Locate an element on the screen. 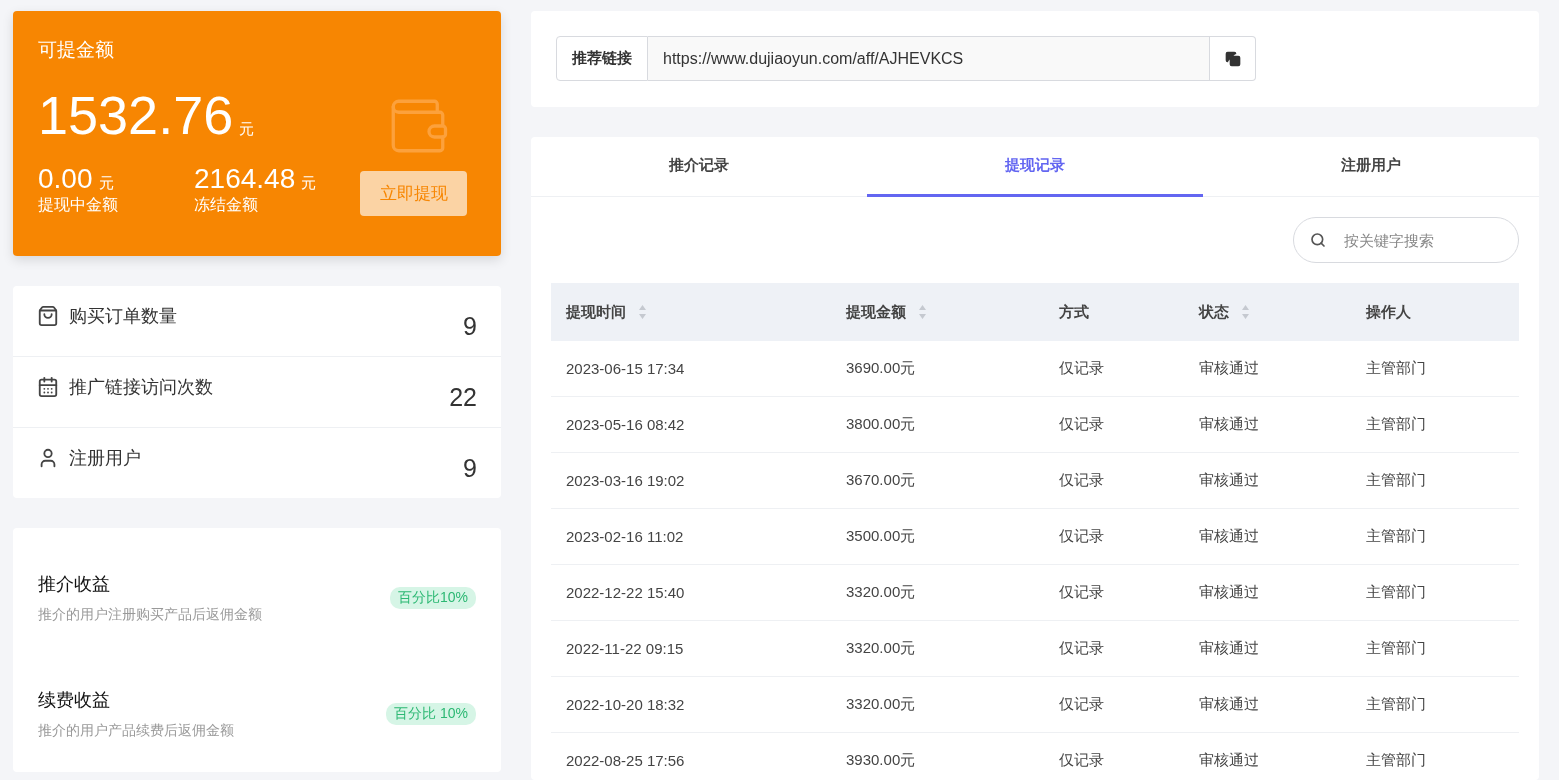 The width and height of the screenshot is (1559, 780). stat-label: 冻结金额 is located at coordinates (226, 205).